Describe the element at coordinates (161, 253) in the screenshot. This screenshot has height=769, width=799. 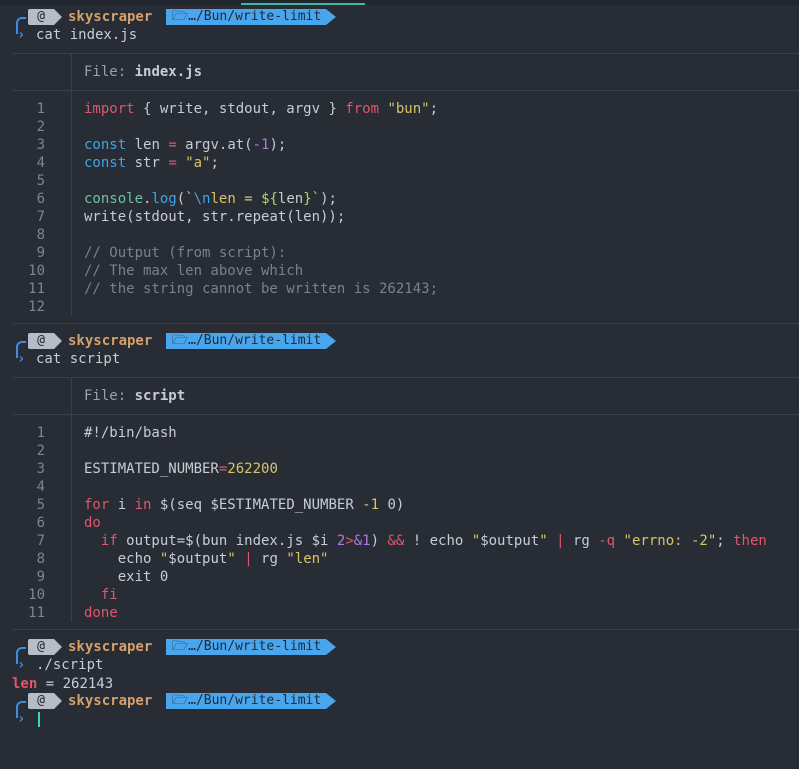
I see `code-line: 9// Output (from script):` at that location.